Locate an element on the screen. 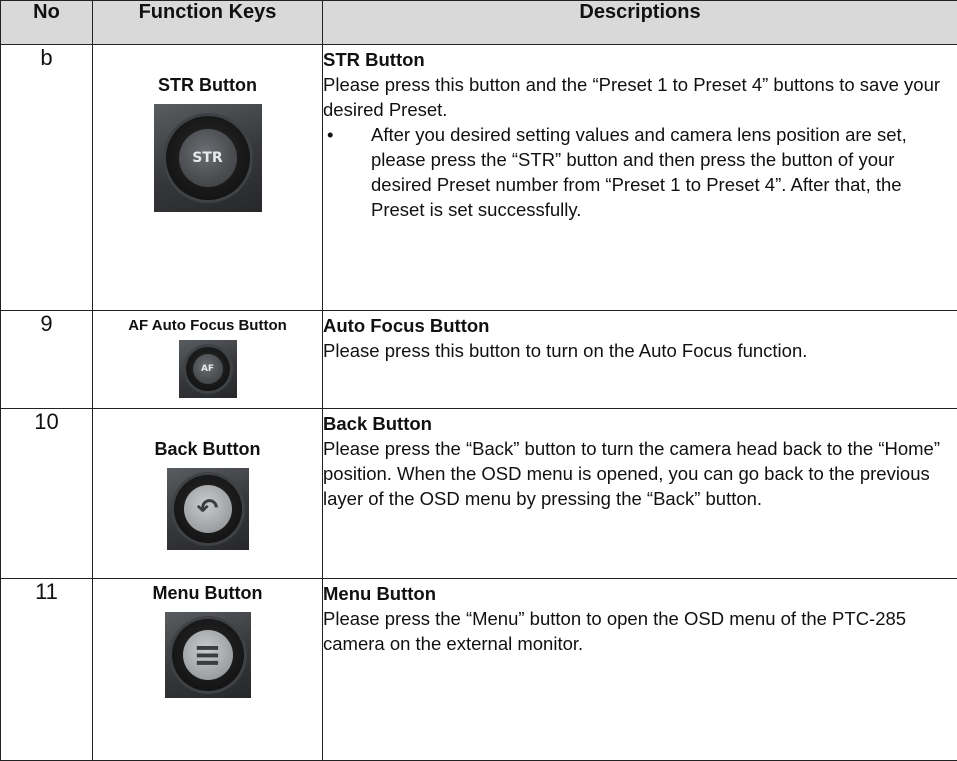  header-descriptions: Descriptions is located at coordinates (640, 23).